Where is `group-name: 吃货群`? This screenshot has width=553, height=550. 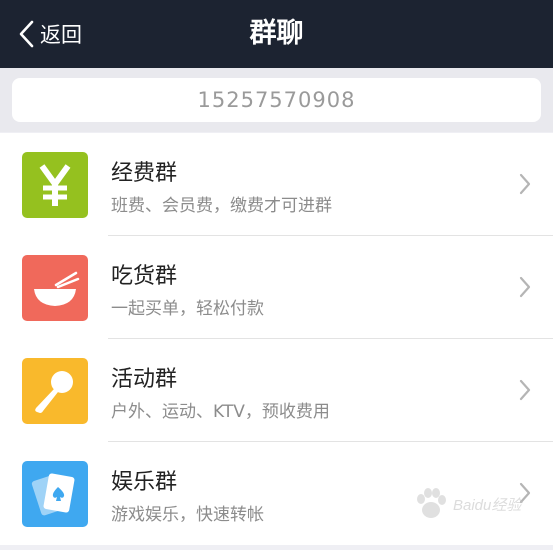 group-name: 吃货群 is located at coordinates (144, 276).